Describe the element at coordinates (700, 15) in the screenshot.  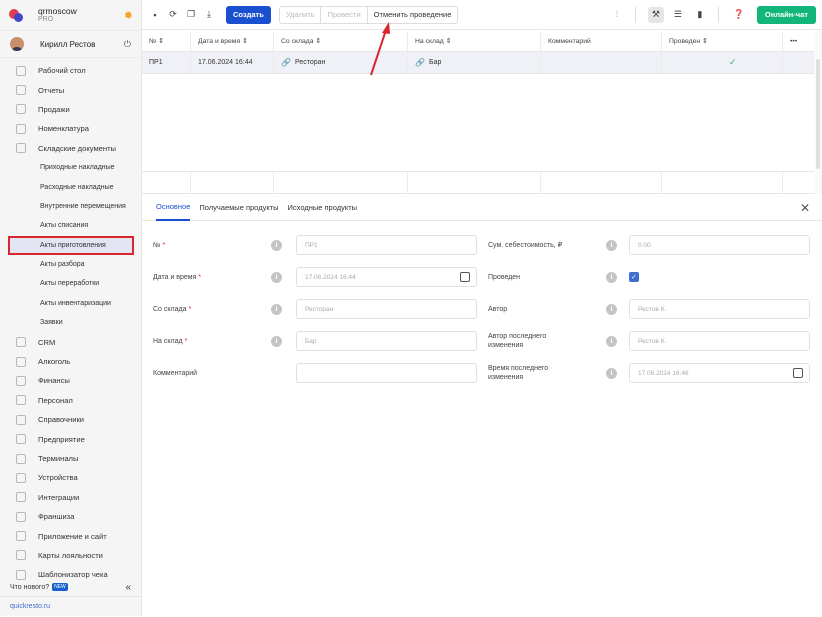
I see `trash-icon: ▮` at that location.